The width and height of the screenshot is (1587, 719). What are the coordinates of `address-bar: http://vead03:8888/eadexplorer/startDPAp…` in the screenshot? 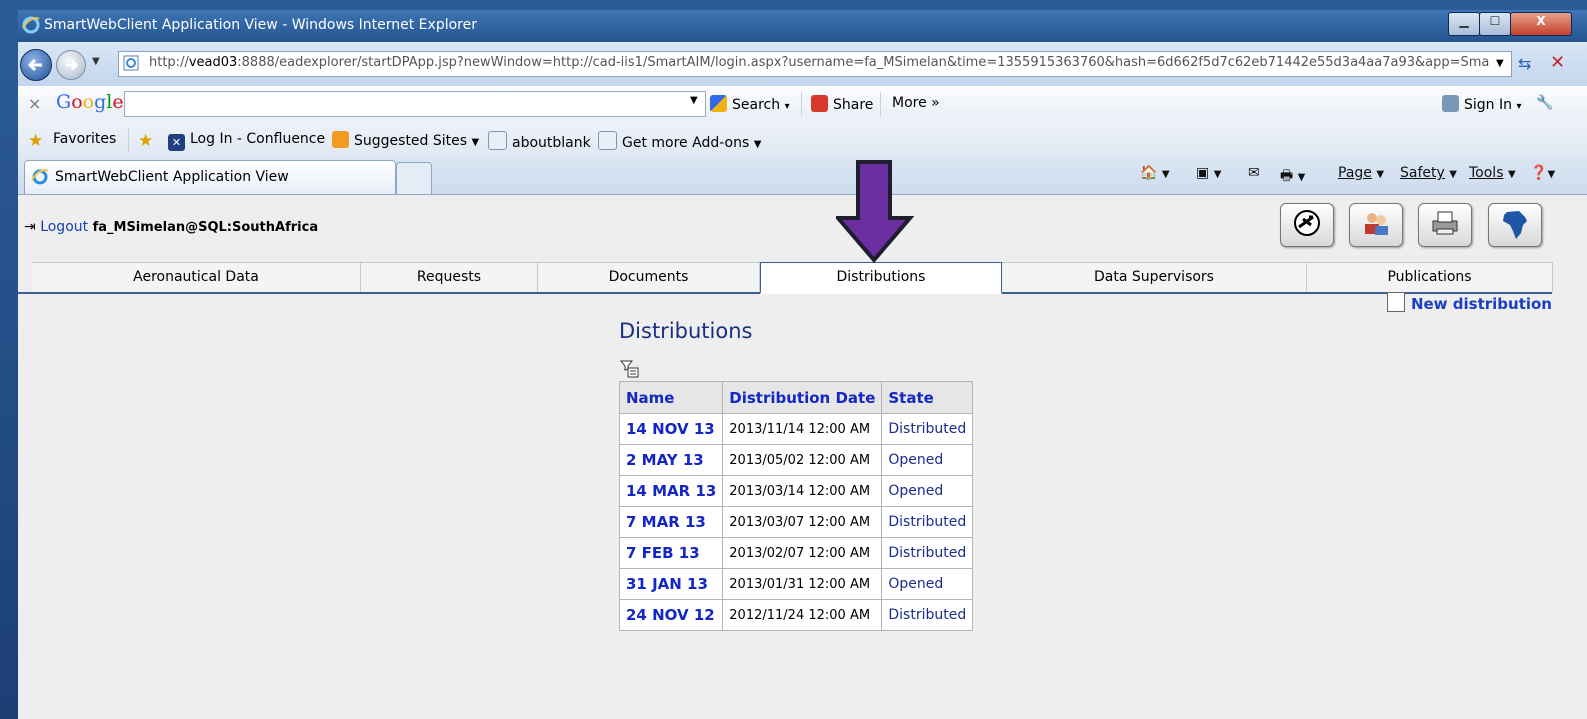 It's located at (815, 64).